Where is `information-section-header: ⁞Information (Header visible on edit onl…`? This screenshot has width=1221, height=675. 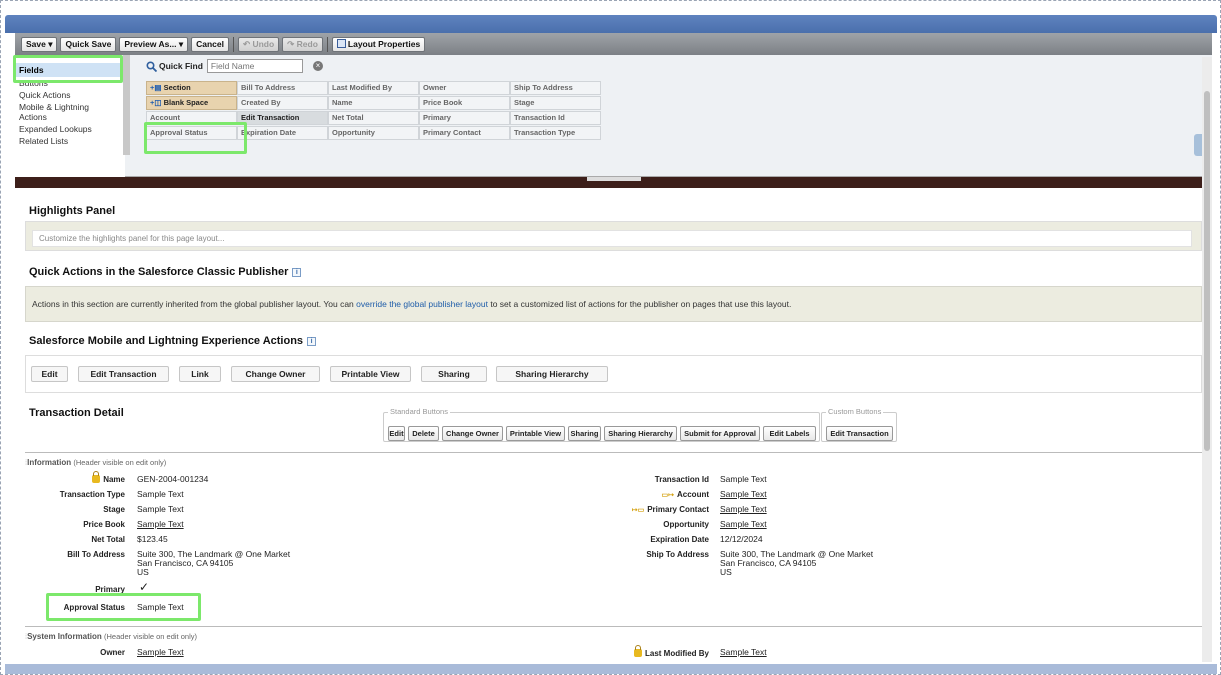
information-section-header: ⁞Information (Header visible on edit onl… is located at coordinates (95, 462).